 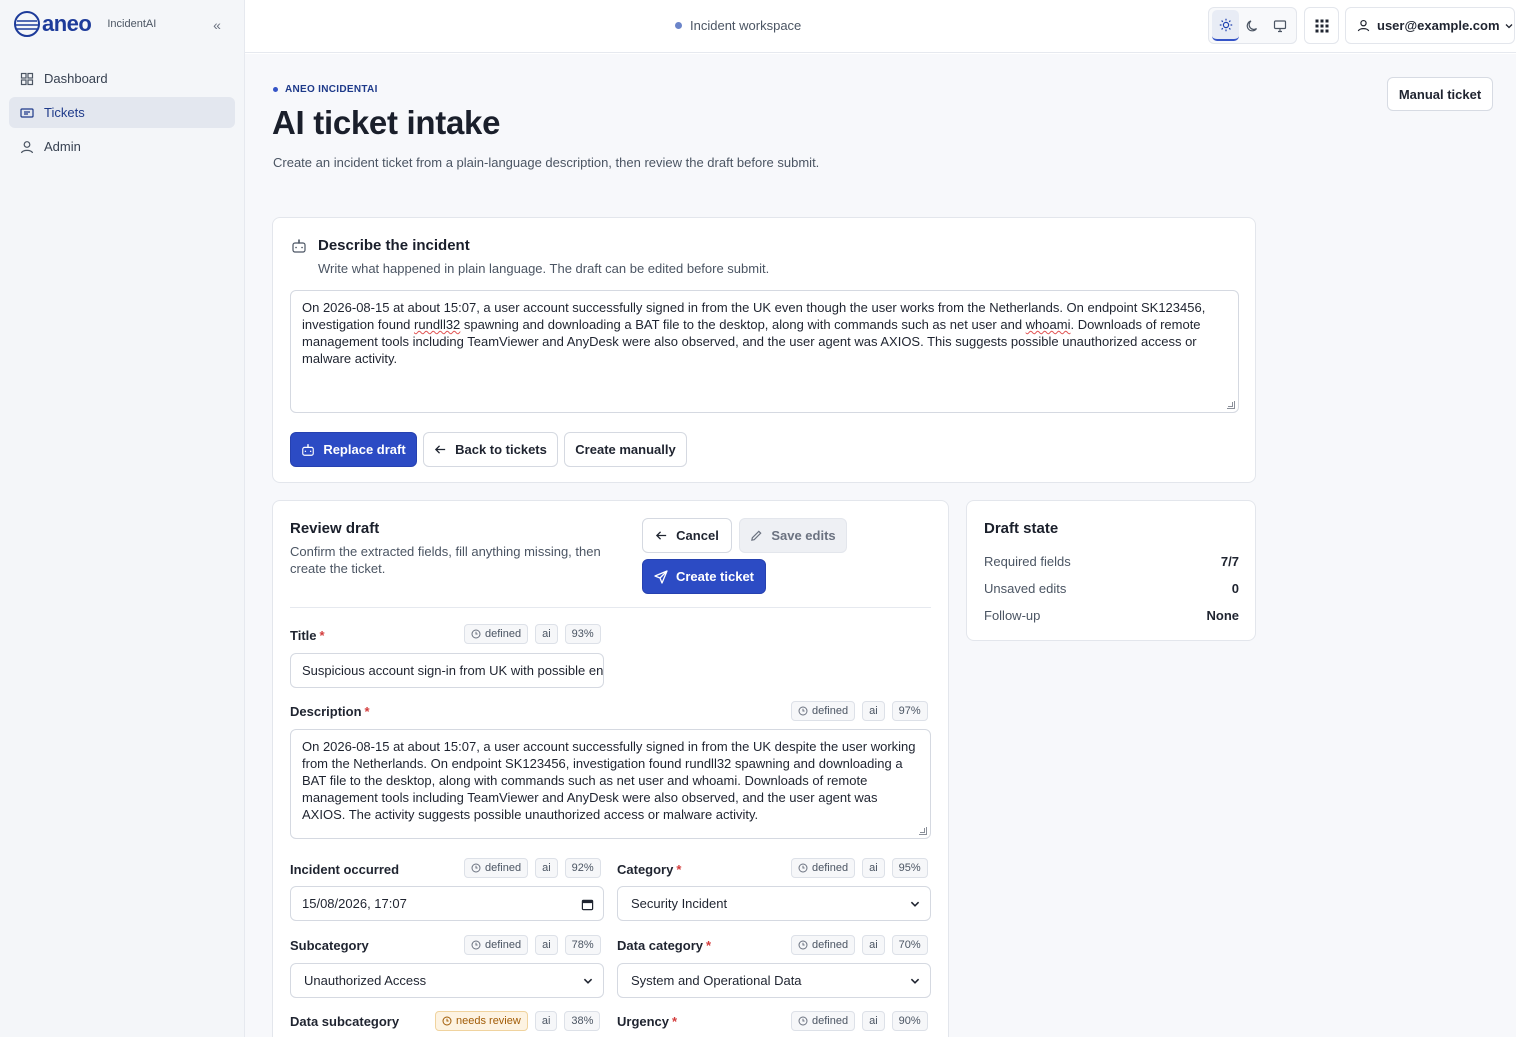 What do you see at coordinates (1021, 528) in the screenshot?
I see `draft-state-title: Draft state` at bounding box center [1021, 528].